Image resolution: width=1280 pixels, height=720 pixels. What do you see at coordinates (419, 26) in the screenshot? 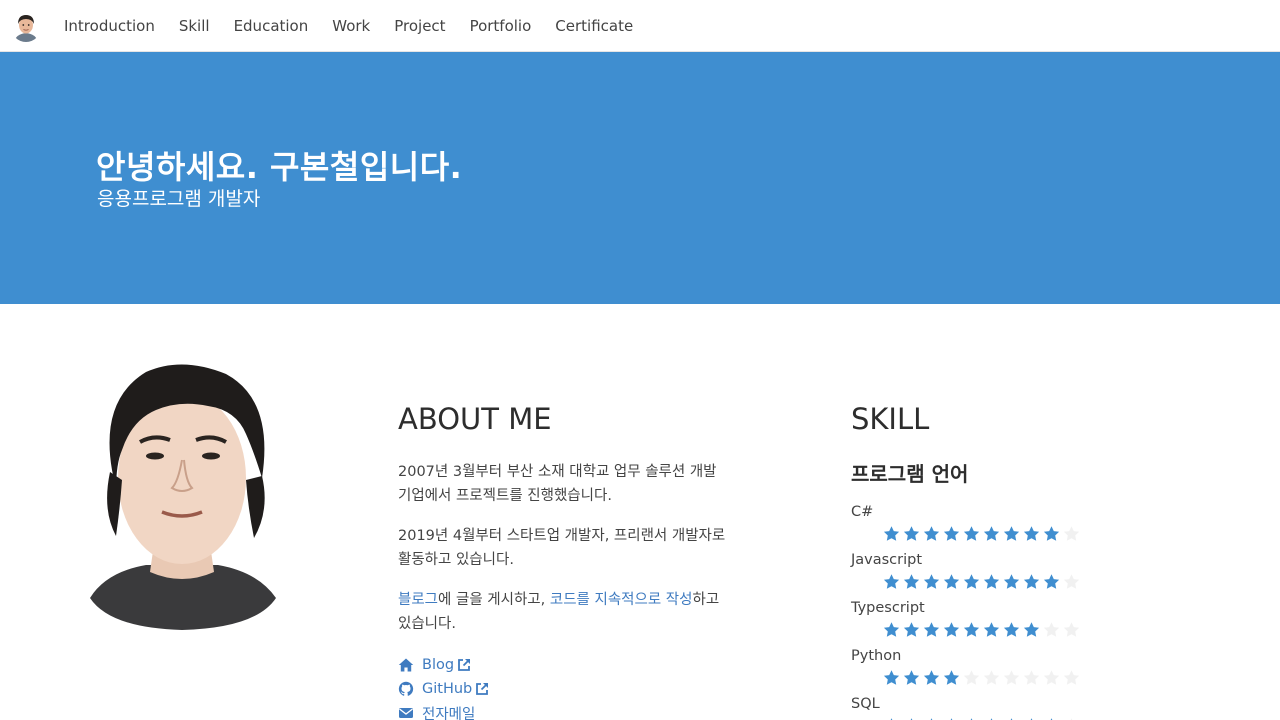
I see `nav-item-project: Project` at bounding box center [419, 26].